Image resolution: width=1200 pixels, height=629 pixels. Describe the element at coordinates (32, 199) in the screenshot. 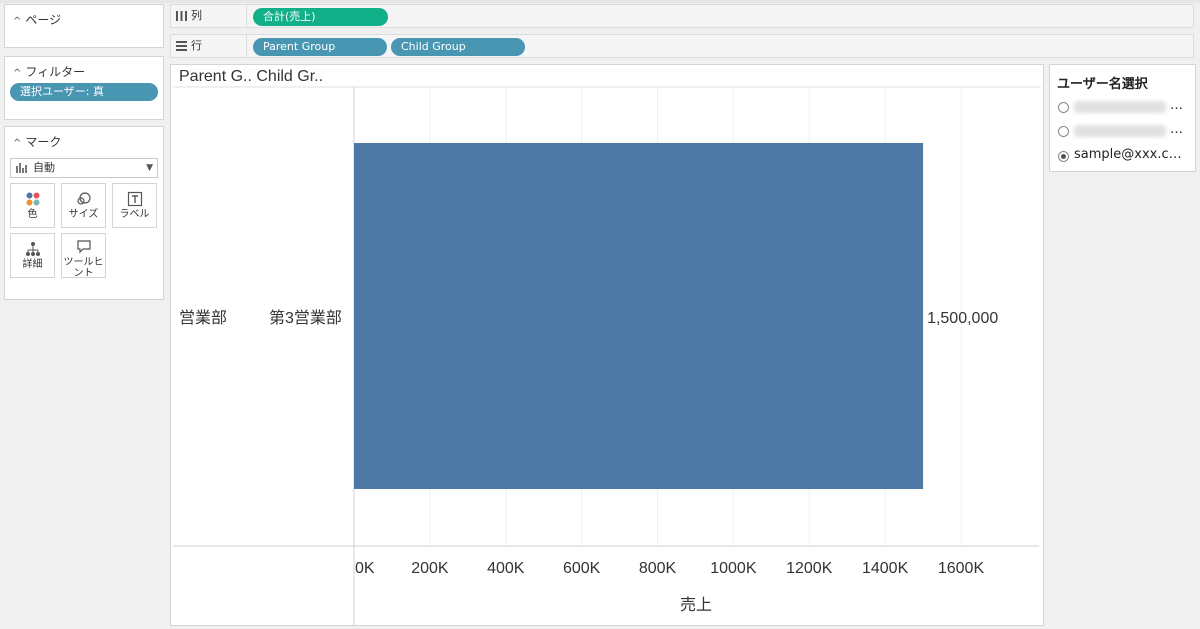

I see `color-dots-icon` at that location.